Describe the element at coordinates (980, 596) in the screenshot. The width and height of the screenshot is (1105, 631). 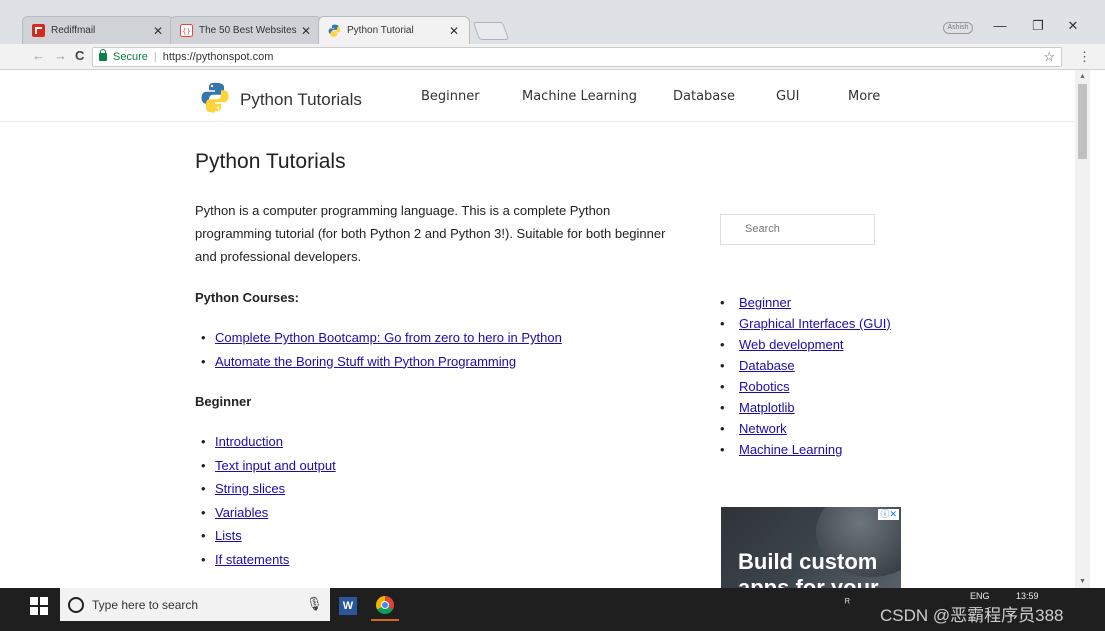
I see `language-indicator: ENG` at that location.